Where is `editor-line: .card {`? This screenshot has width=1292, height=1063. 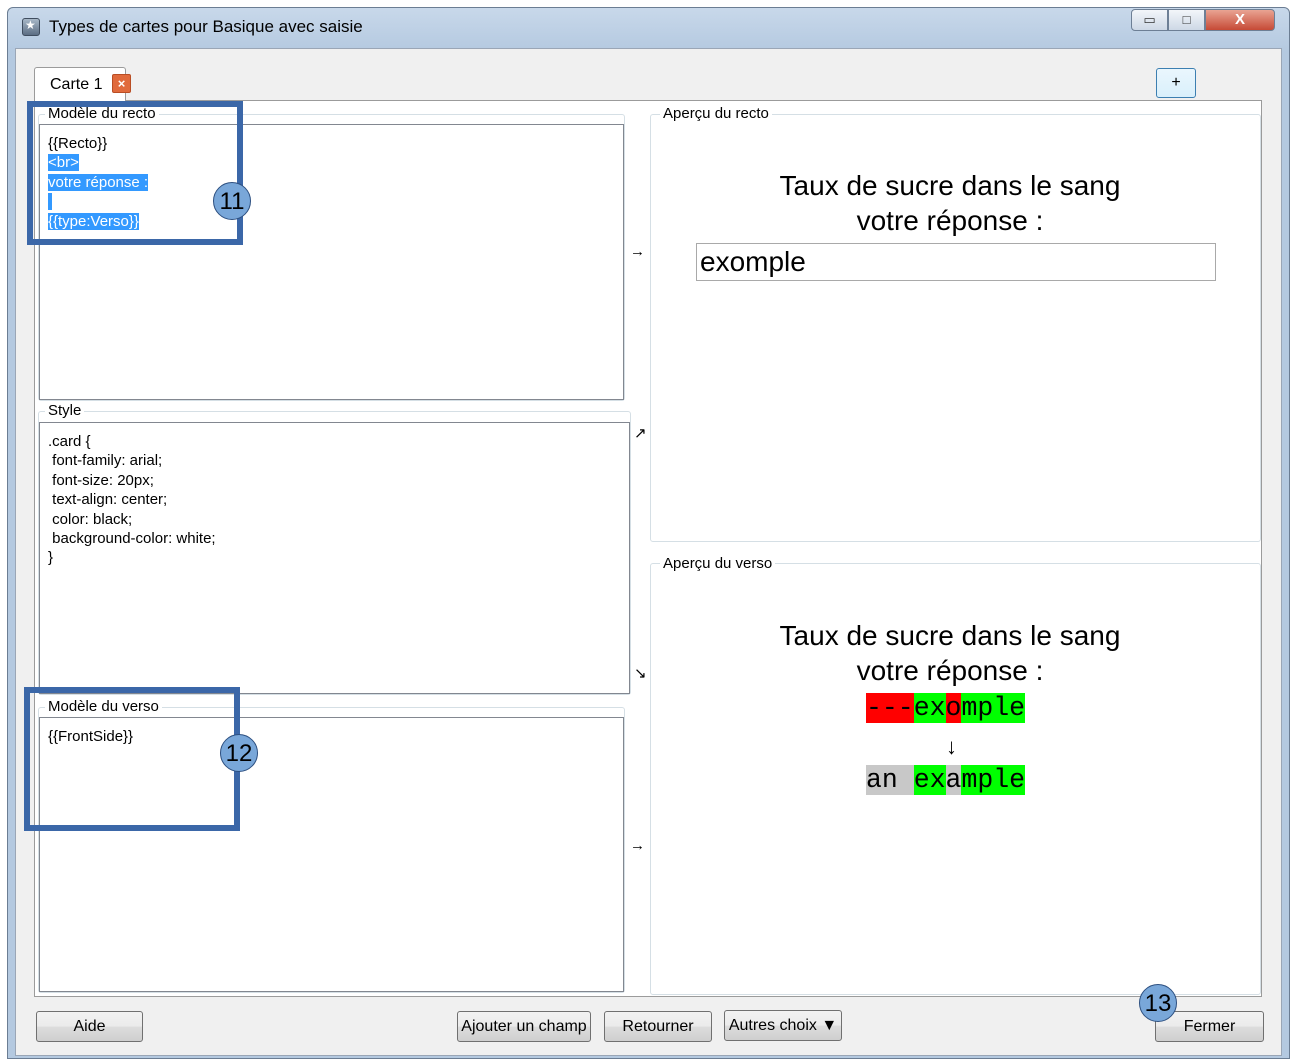 editor-line: .card { is located at coordinates (69, 441).